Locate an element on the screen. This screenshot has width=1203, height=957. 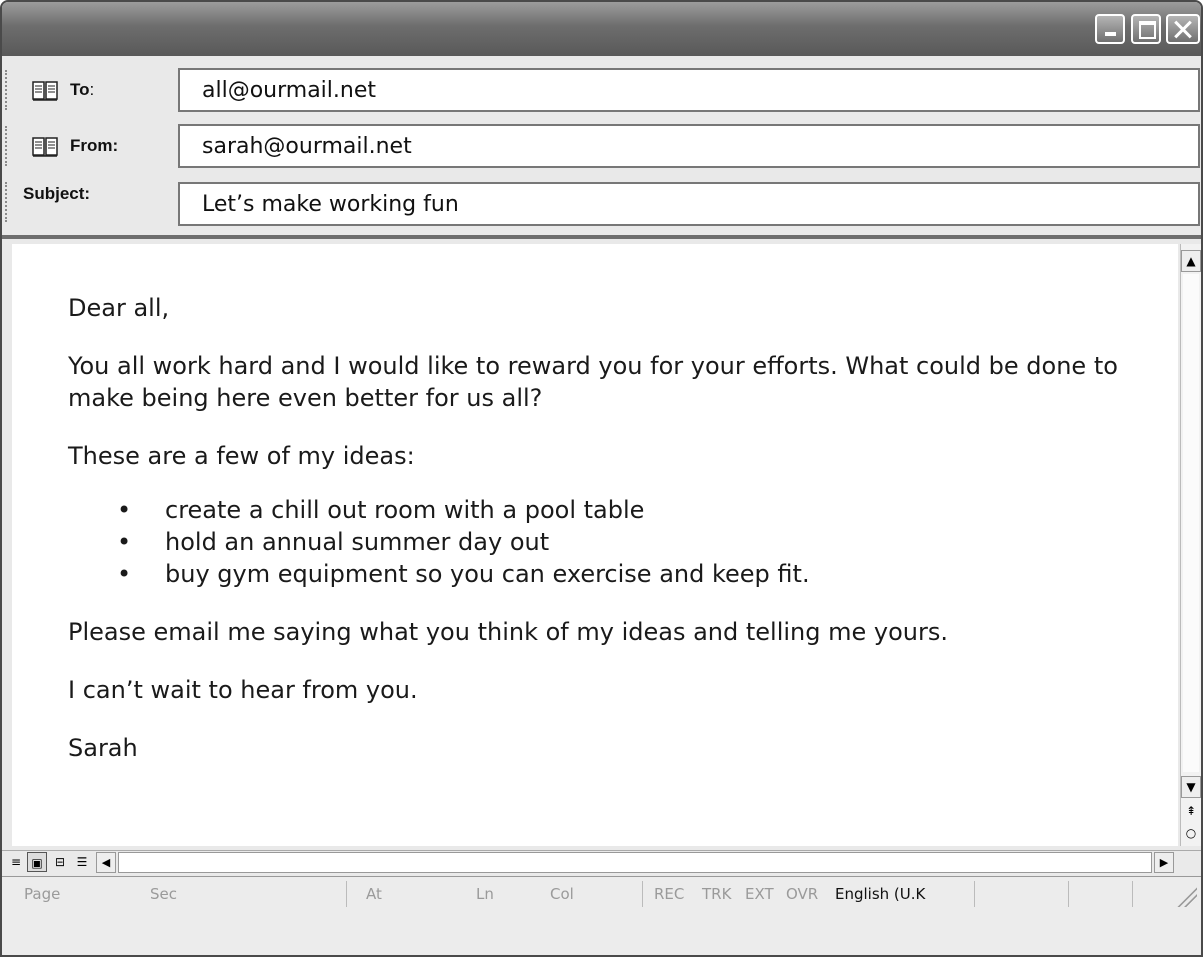
signature: Sarah is located at coordinates (103, 748).